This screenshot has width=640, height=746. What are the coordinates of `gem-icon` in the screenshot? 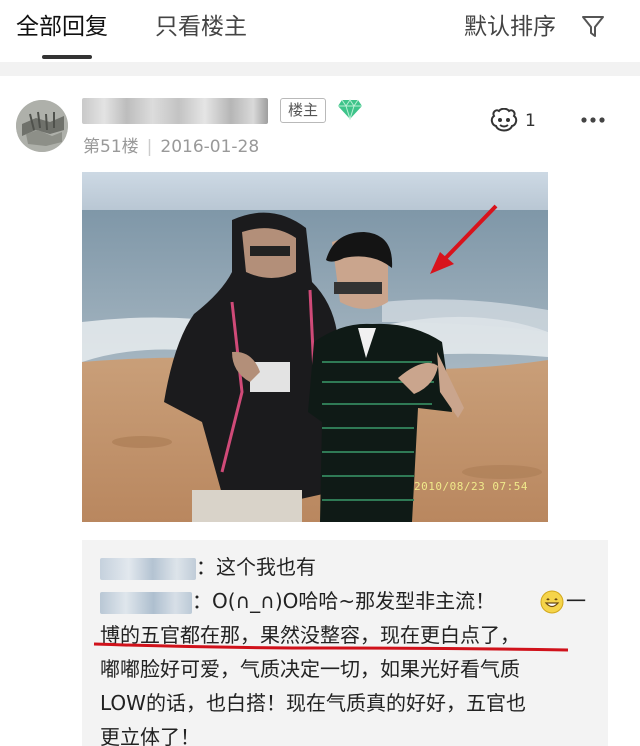 It's located at (350, 109).